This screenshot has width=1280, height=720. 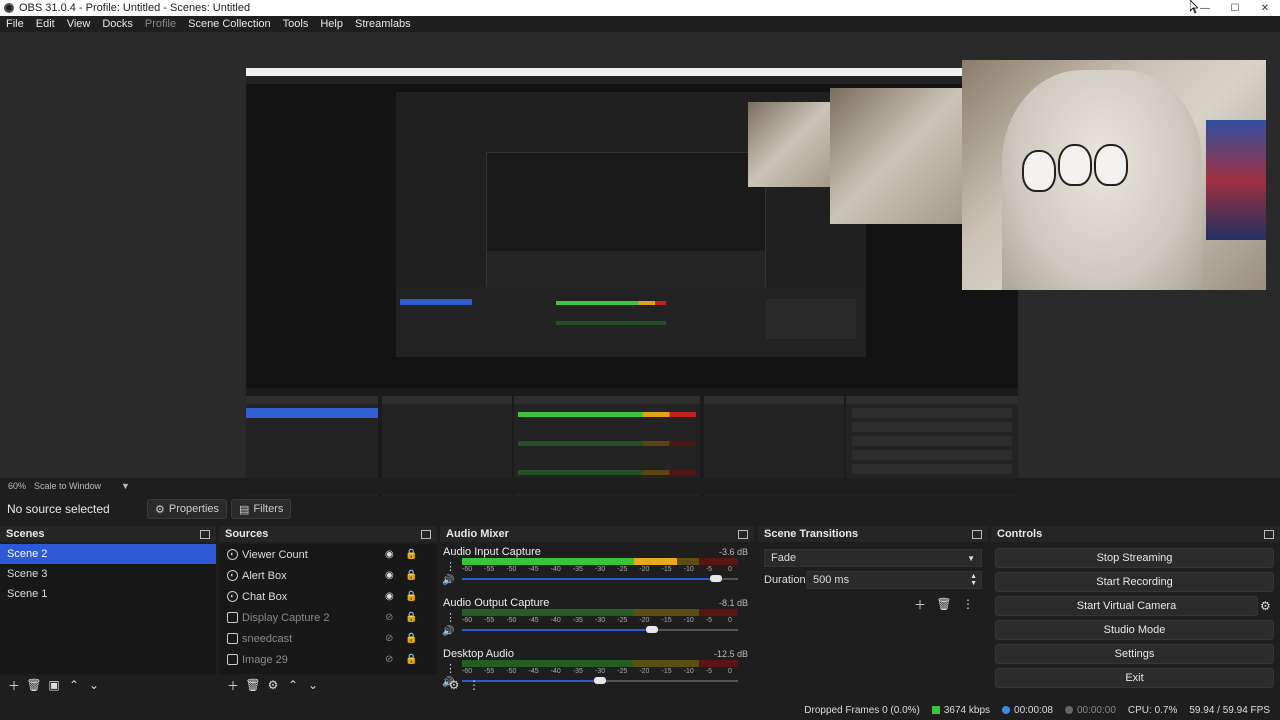 I want to click on volume-meter, so click(x=600, y=663).